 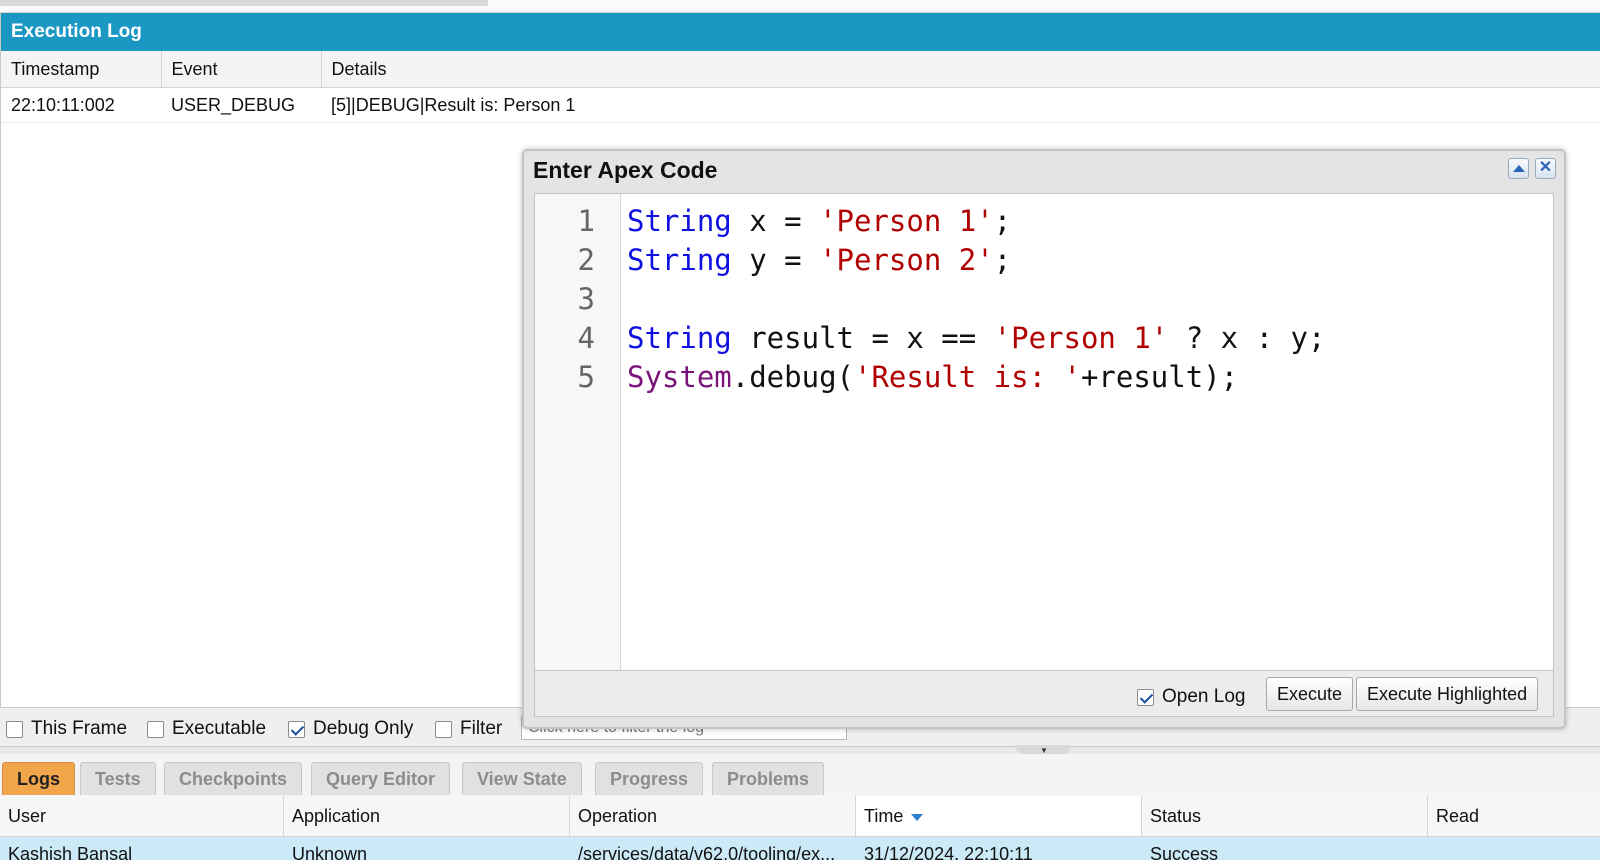 What do you see at coordinates (219, 728) in the screenshot?
I see `checkbox-label: Executable` at bounding box center [219, 728].